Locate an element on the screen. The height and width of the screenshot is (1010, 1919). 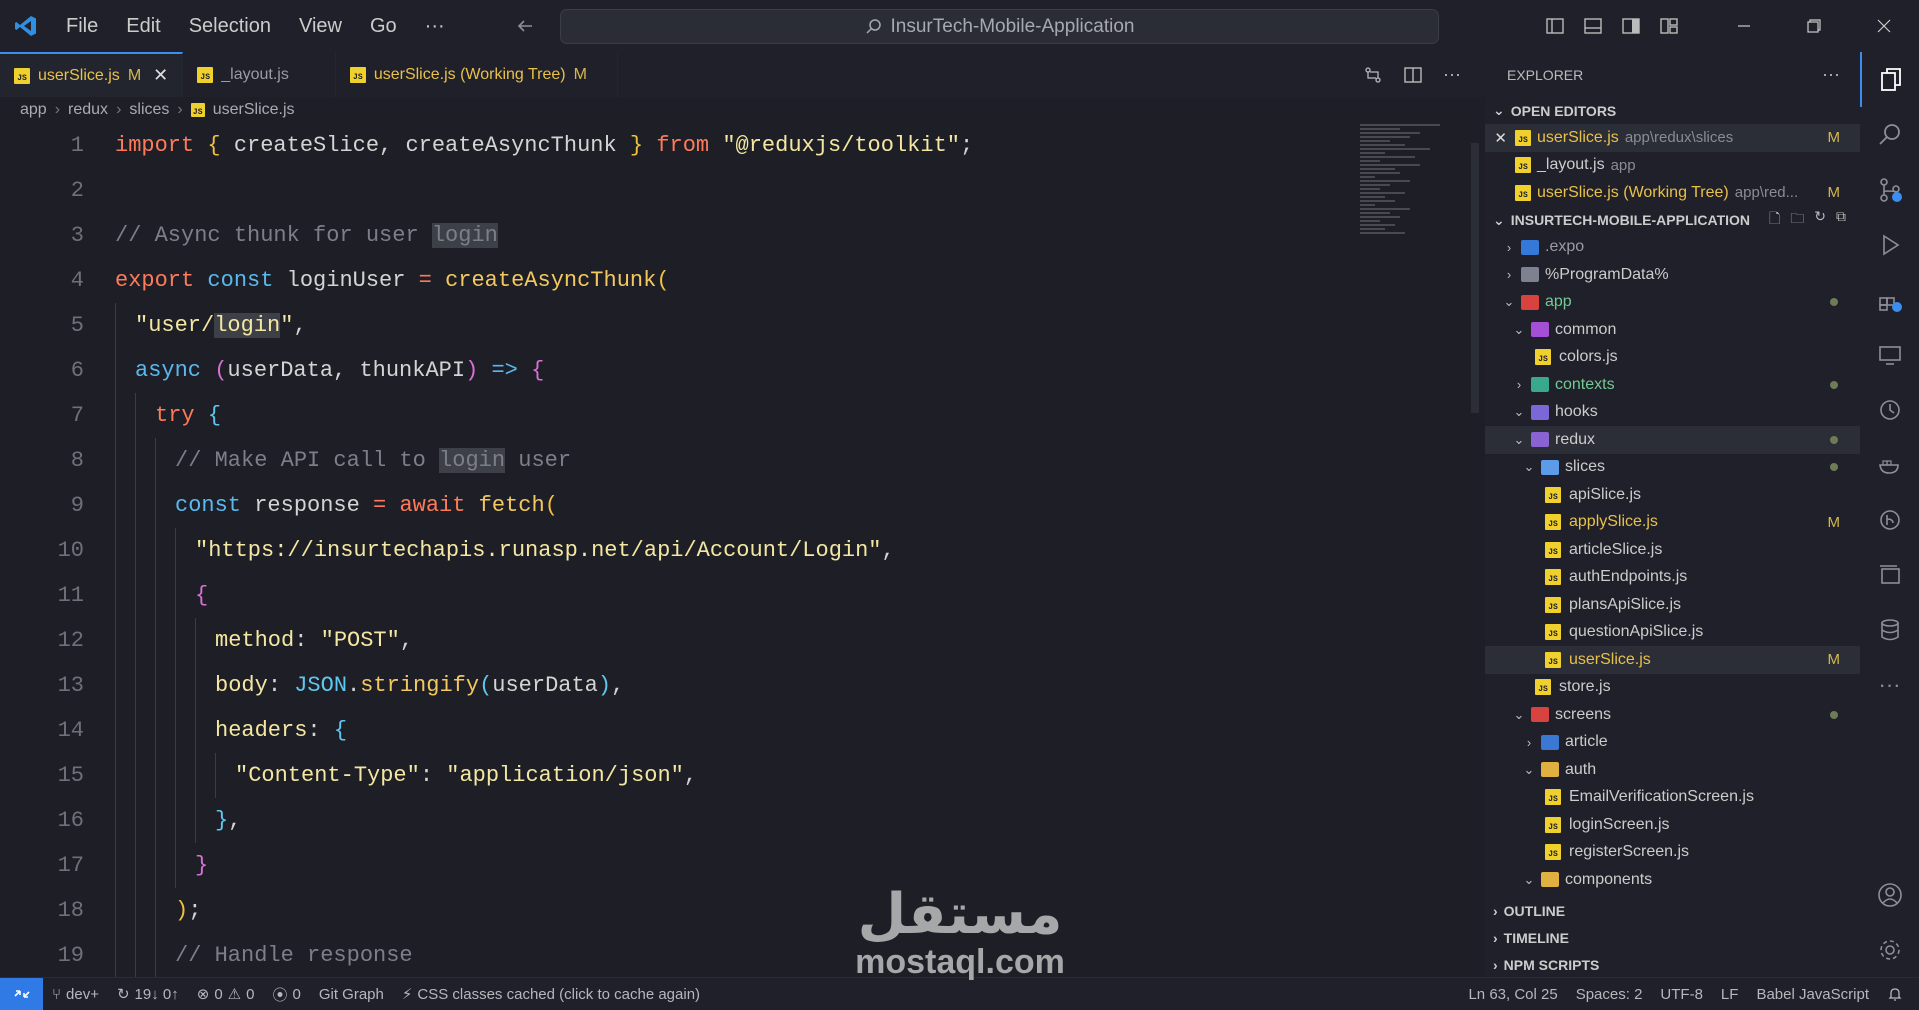
close-window-button is located at coordinates (1884, 26).